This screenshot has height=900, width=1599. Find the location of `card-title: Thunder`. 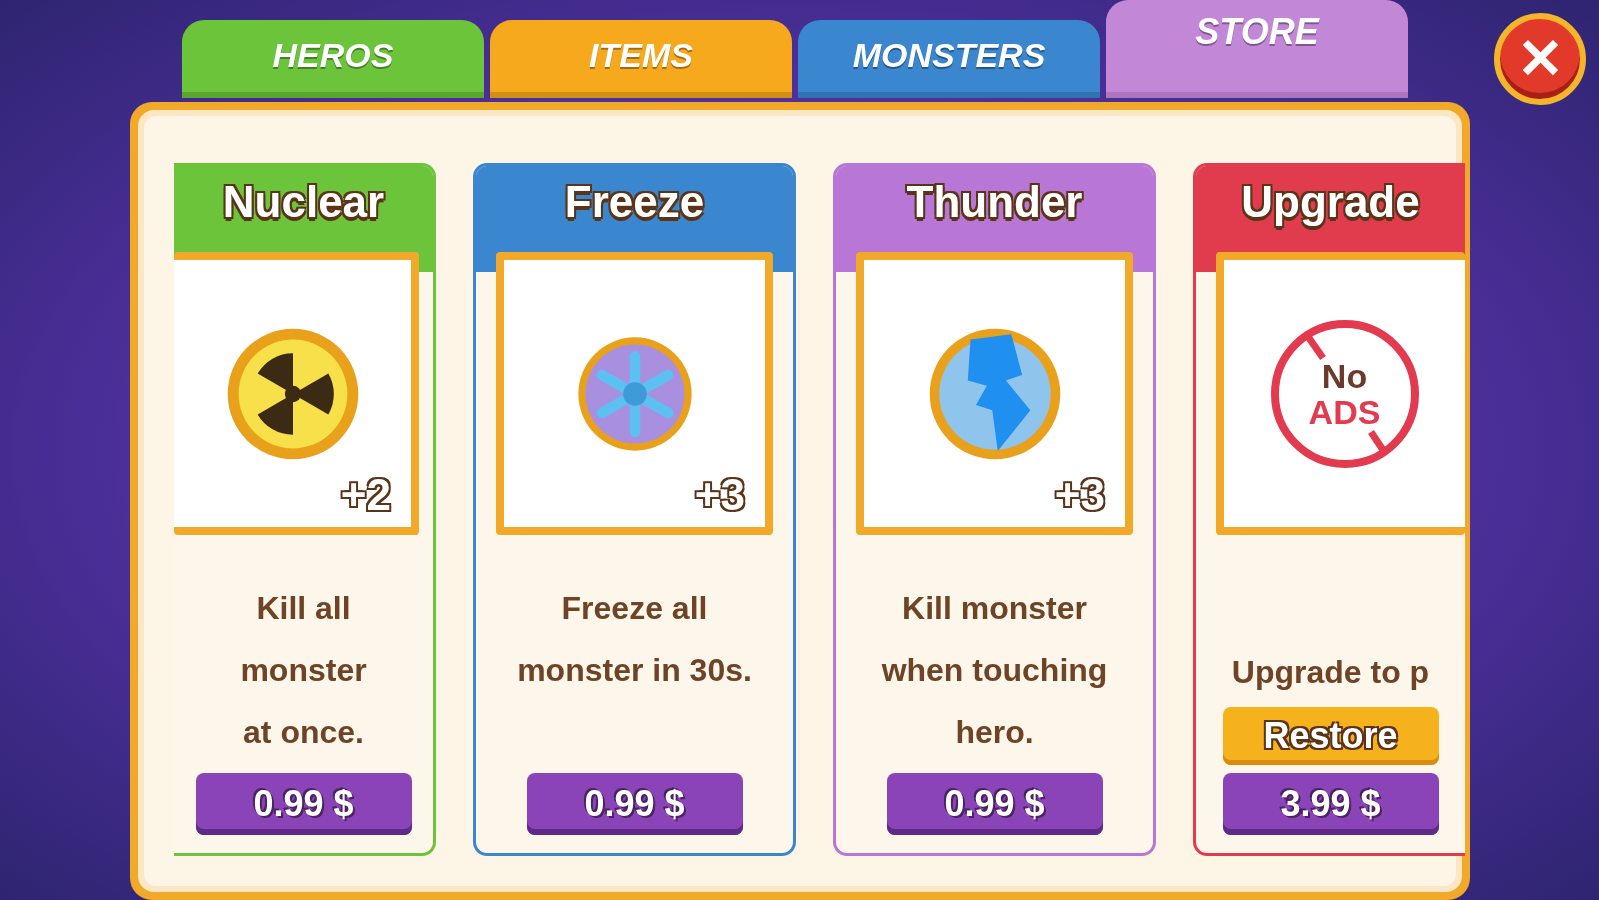

card-title: Thunder is located at coordinates (994, 204).